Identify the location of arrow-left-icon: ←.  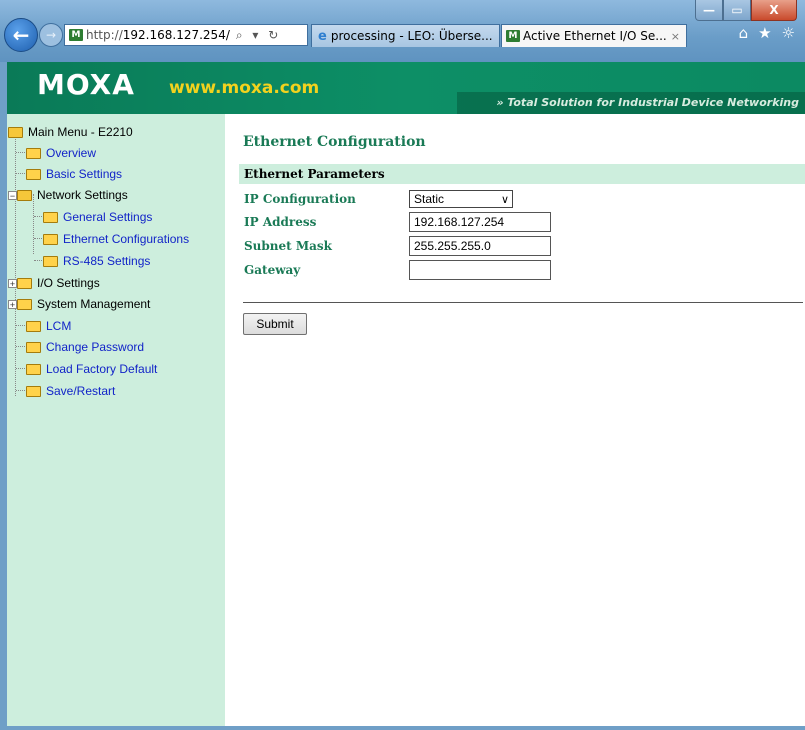
(21, 35).